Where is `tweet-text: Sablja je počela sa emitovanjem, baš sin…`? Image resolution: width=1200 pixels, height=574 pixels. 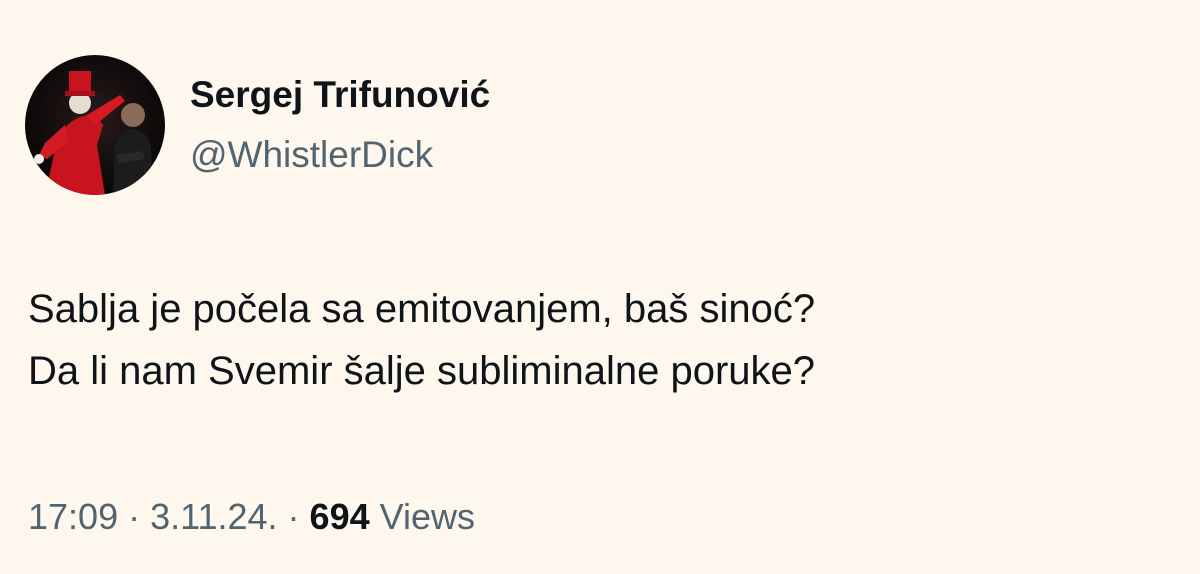
tweet-text: Sablja je počela sa emitovanjem, baš sin… is located at coordinates (421, 340).